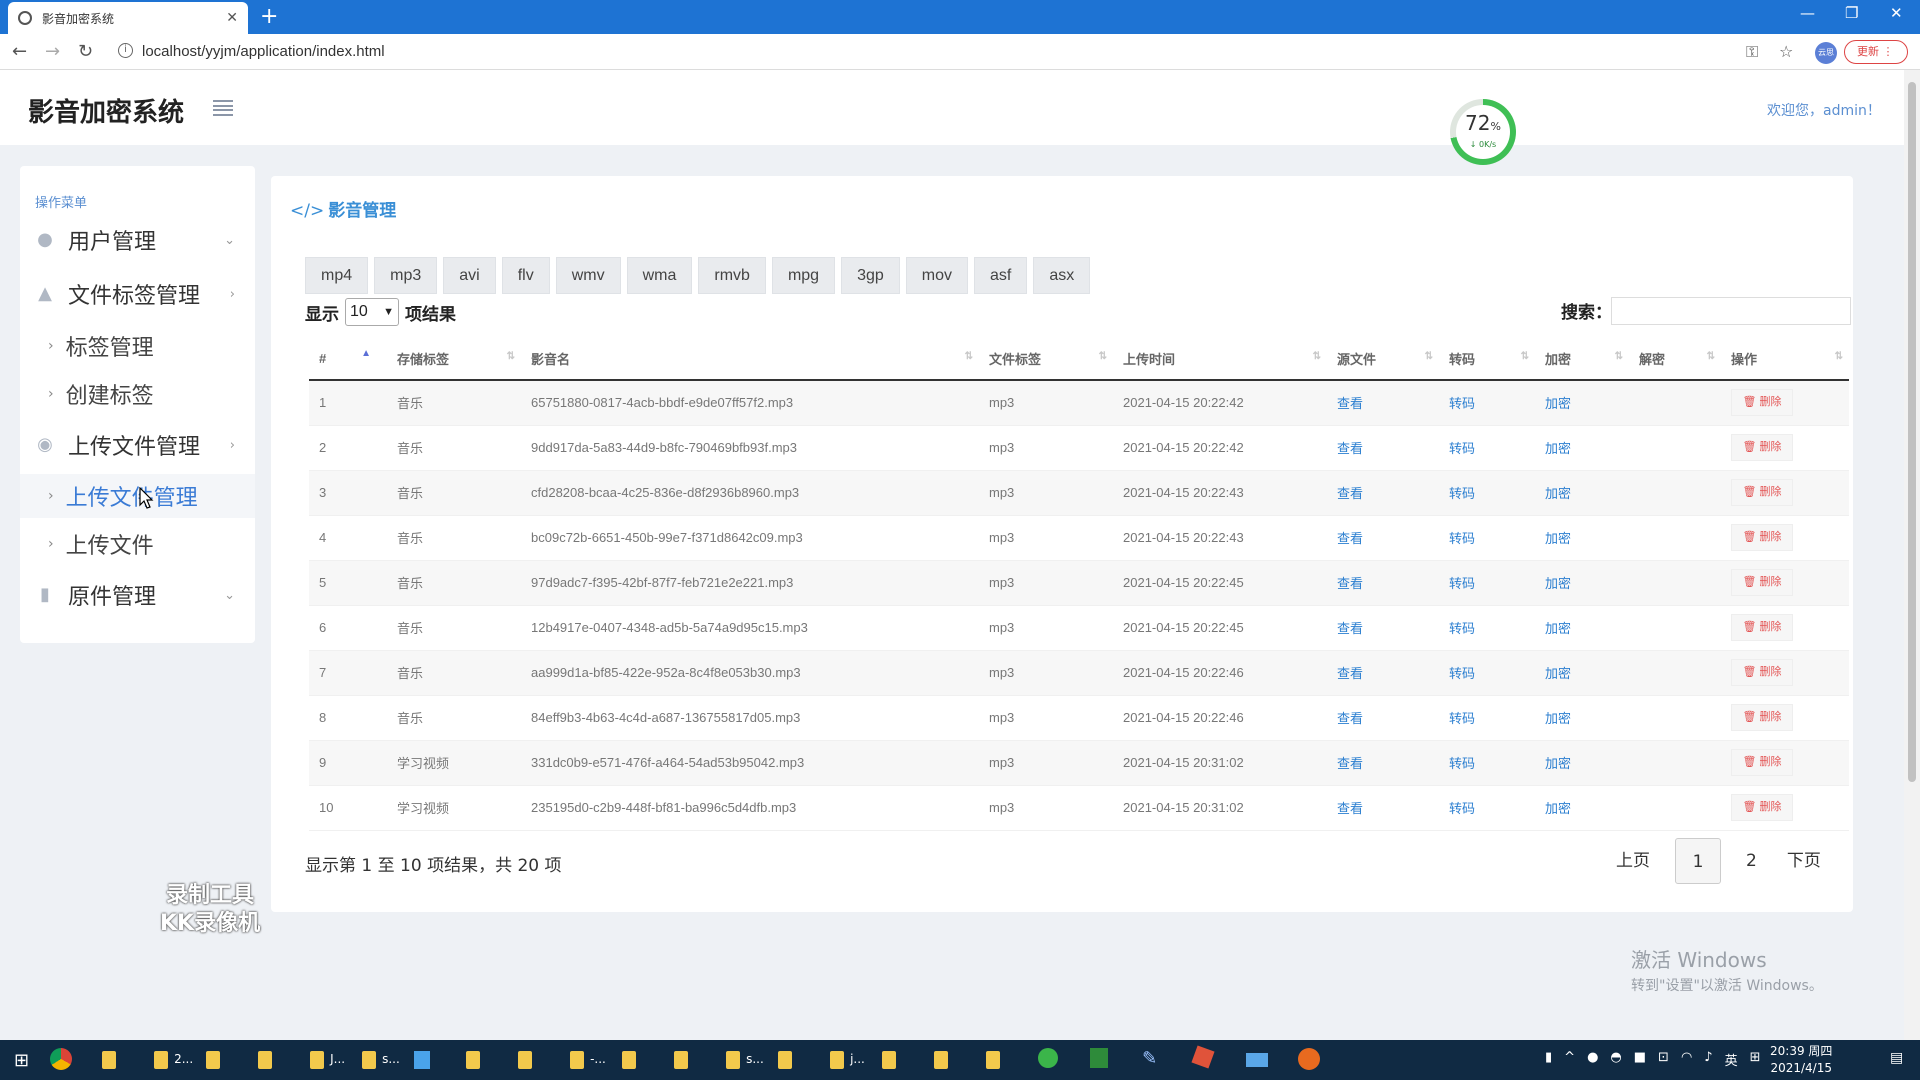 The width and height of the screenshot is (1920, 1080). What do you see at coordinates (1801, 1060) in the screenshot?
I see `taskbar-clock: 20:39 周四 2021/4/15` at bounding box center [1801, 1060].